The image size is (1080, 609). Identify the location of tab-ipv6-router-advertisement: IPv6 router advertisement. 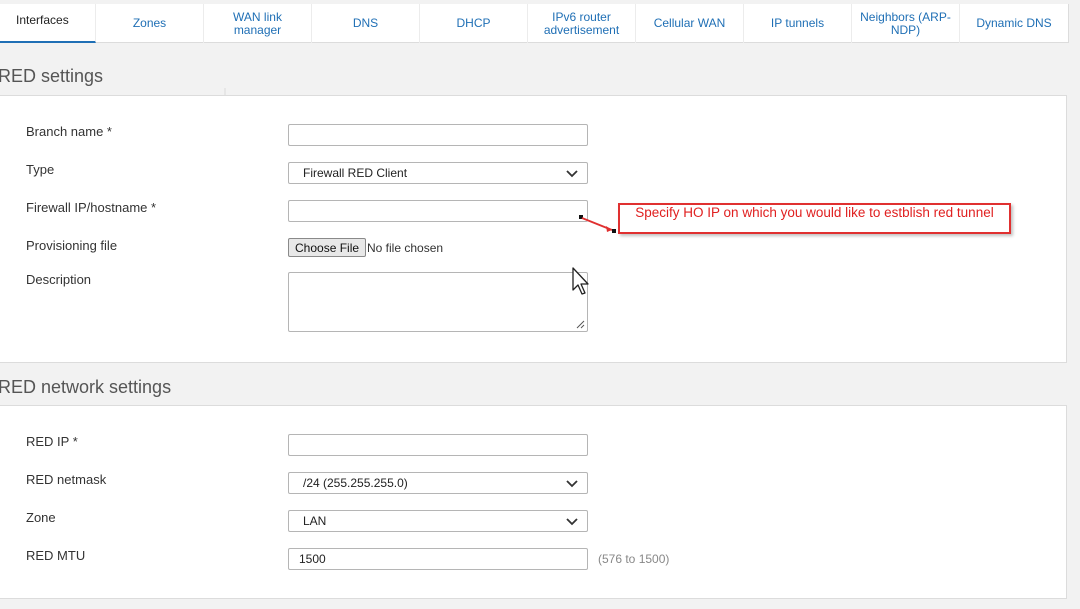
(582, 21).